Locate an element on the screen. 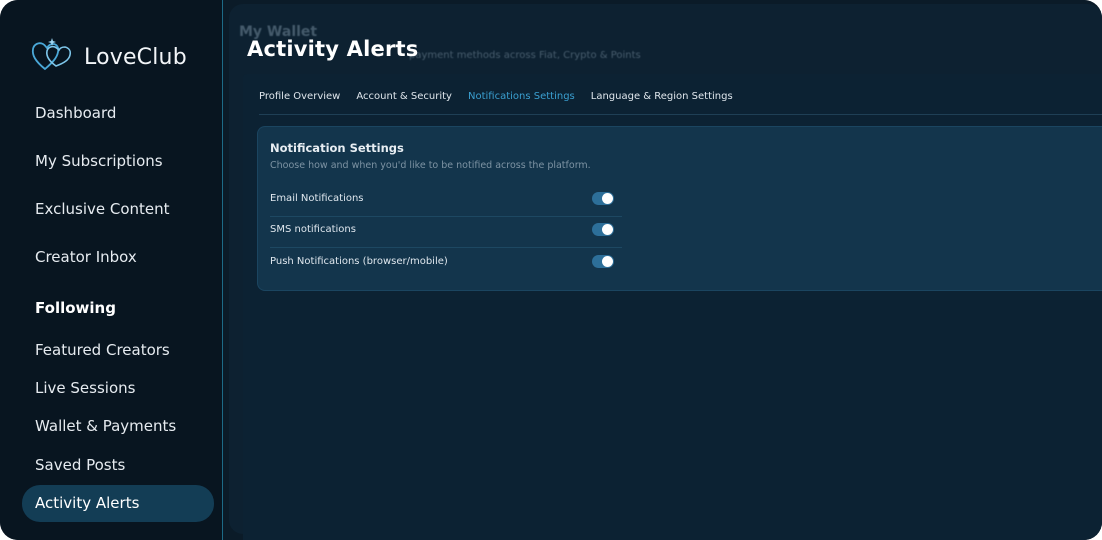 The width and height of the screenshot is (1102, 540). sms-notifications-toggle is located at coordinates (603, 229).